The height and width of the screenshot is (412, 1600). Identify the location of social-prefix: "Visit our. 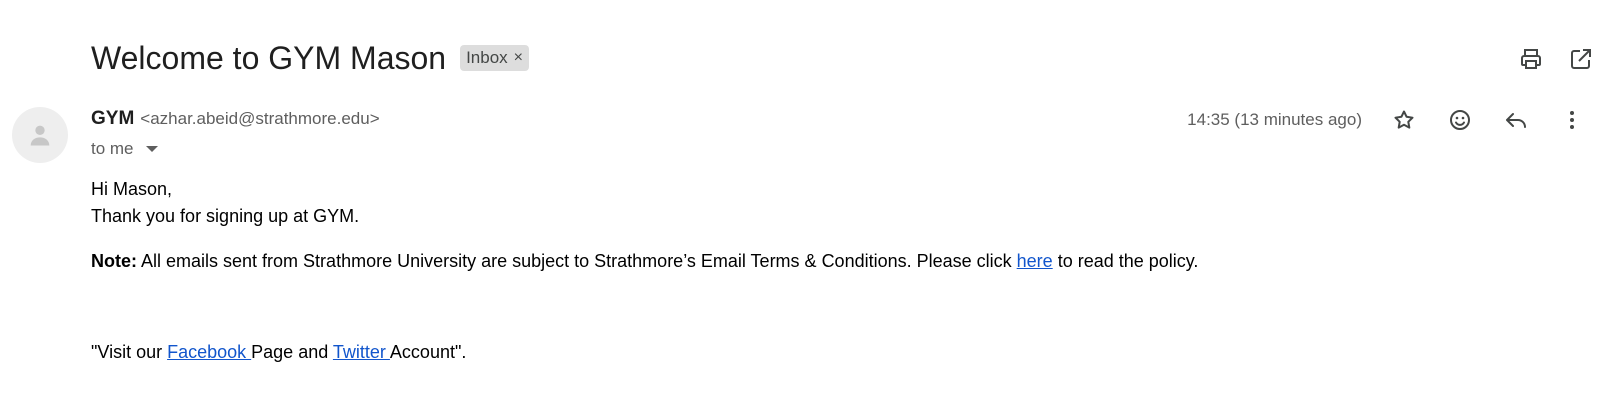
(129, 352).